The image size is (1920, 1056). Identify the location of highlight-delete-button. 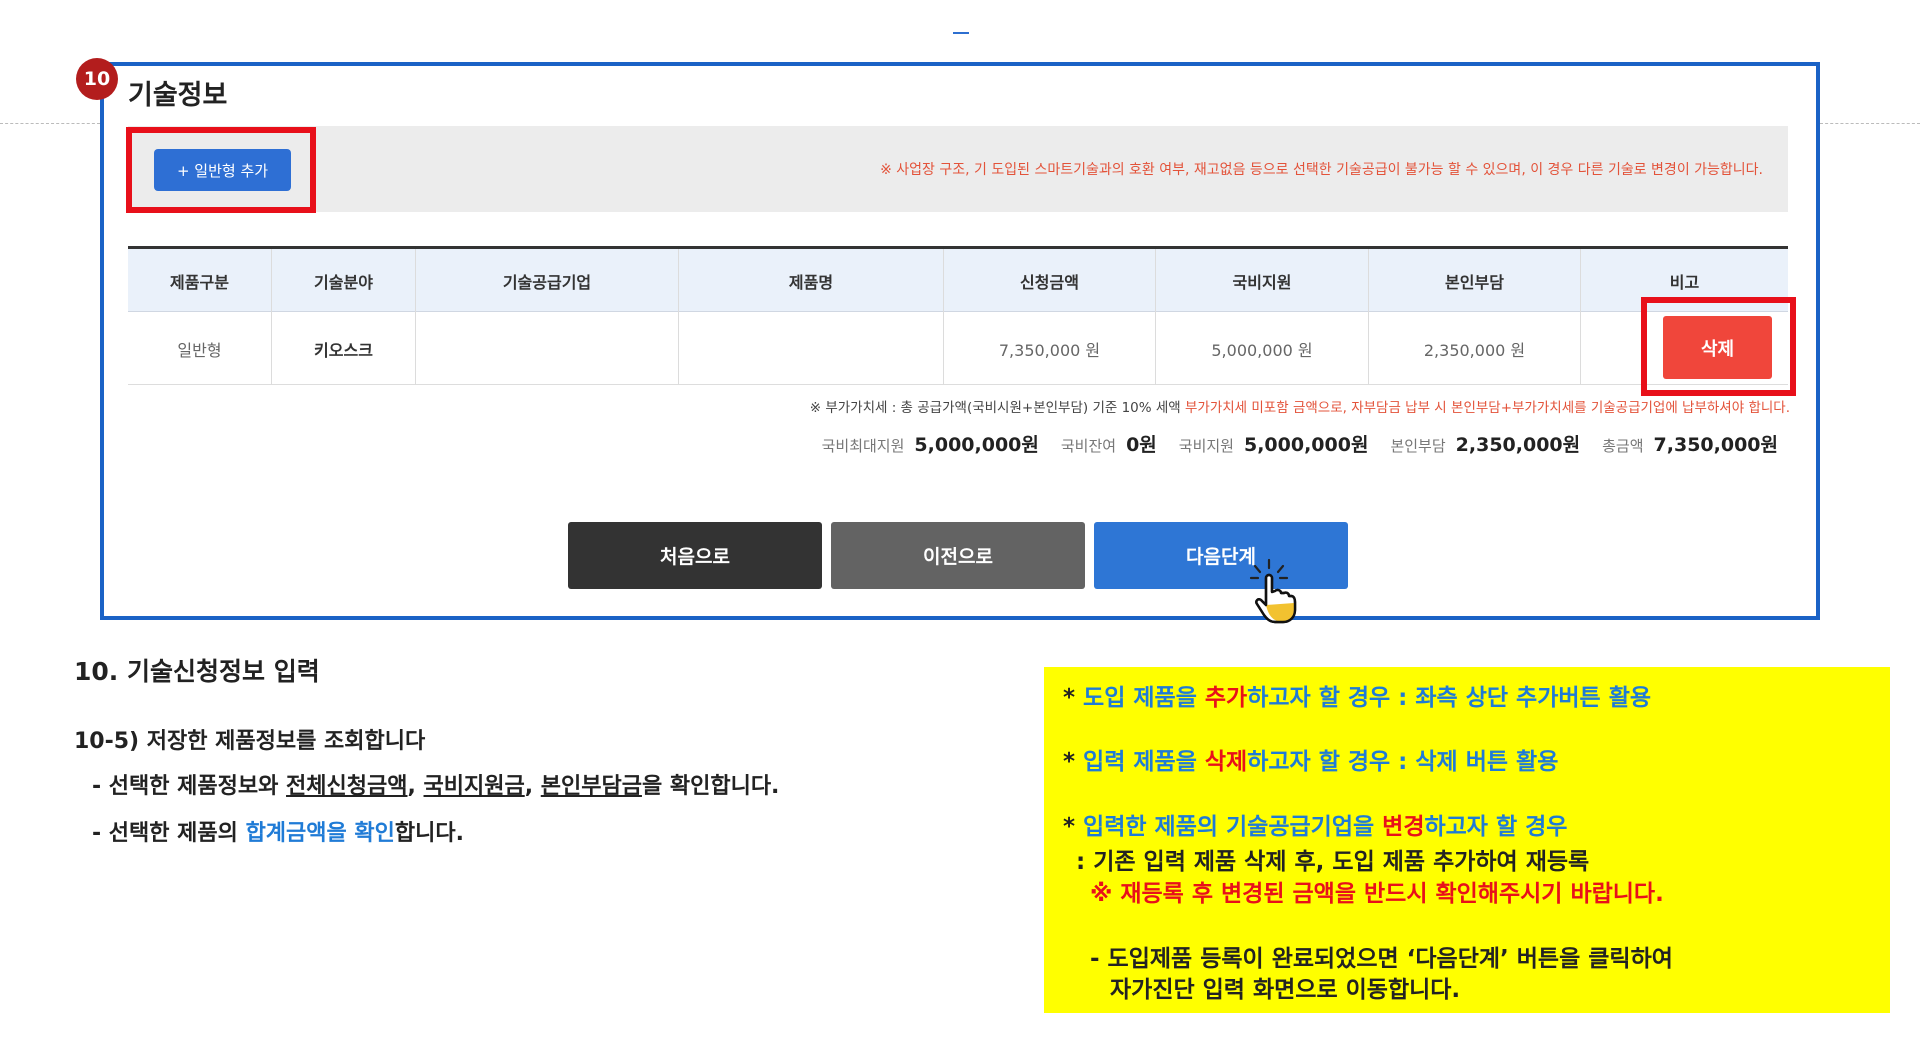
(1718, 346).